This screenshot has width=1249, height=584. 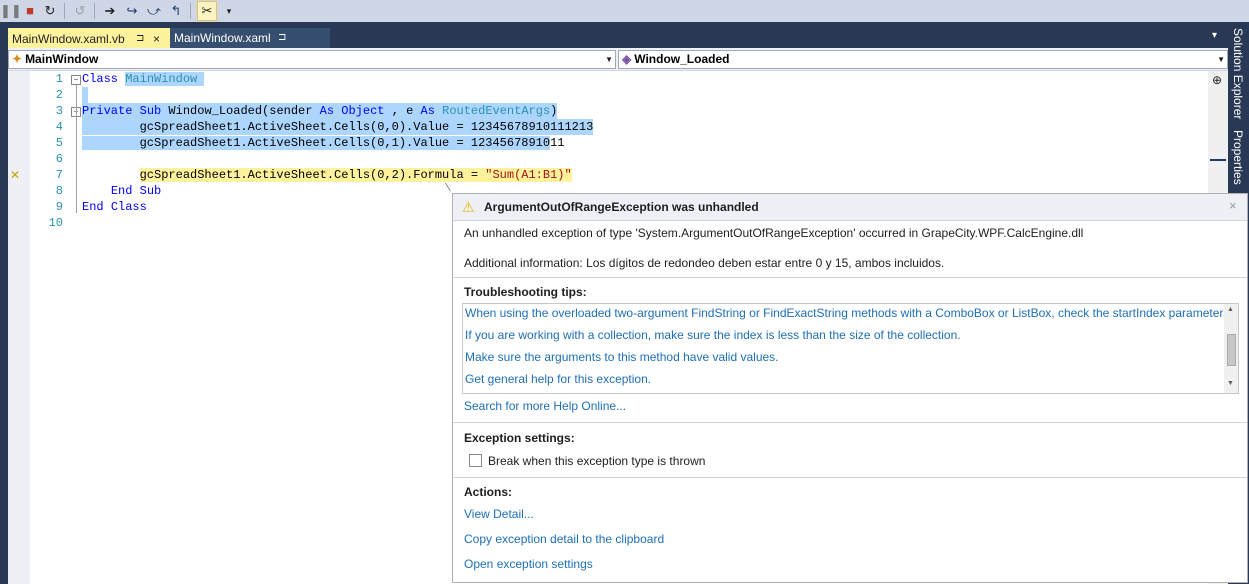 What do you see at coordinates (1217, 80) in the screenshot?
I see `split-icon: ⊕` at bounding box center [1217, 80].